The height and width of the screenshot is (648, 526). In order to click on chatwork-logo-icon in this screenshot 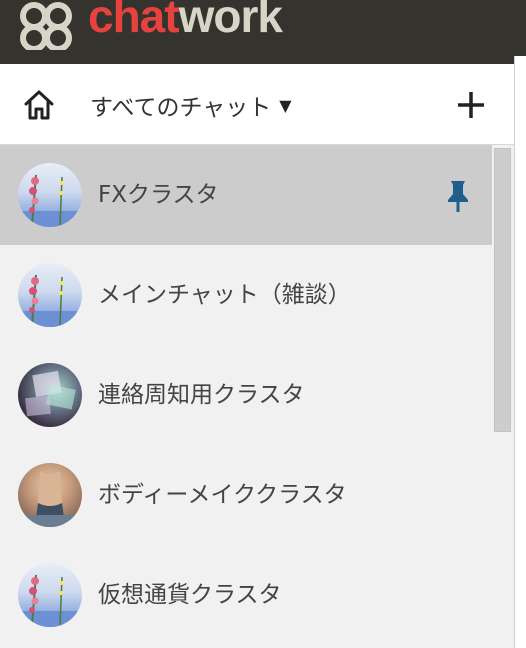, I will do `click(46, 26)`.